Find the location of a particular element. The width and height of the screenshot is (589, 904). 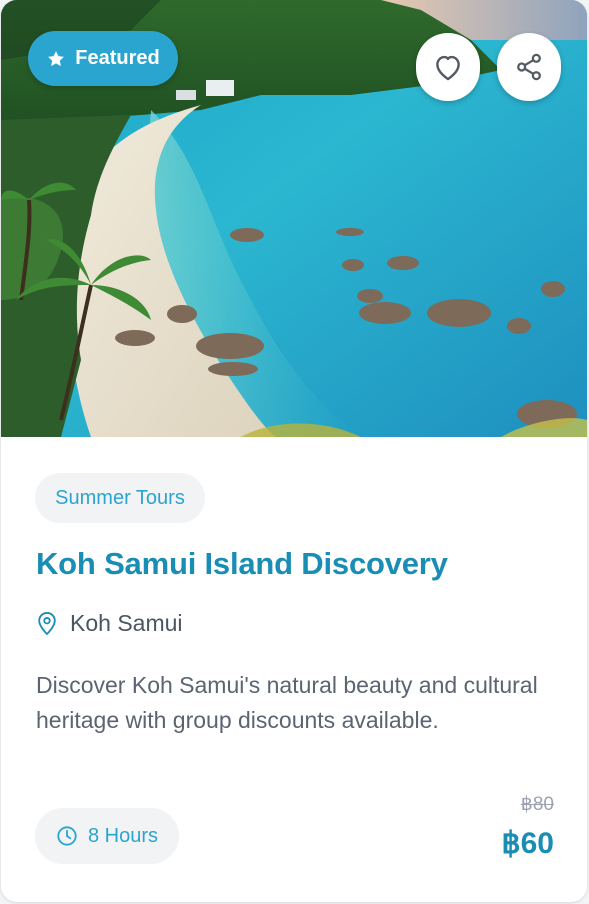

map-pin-icon is located at coordinates (47, 624).